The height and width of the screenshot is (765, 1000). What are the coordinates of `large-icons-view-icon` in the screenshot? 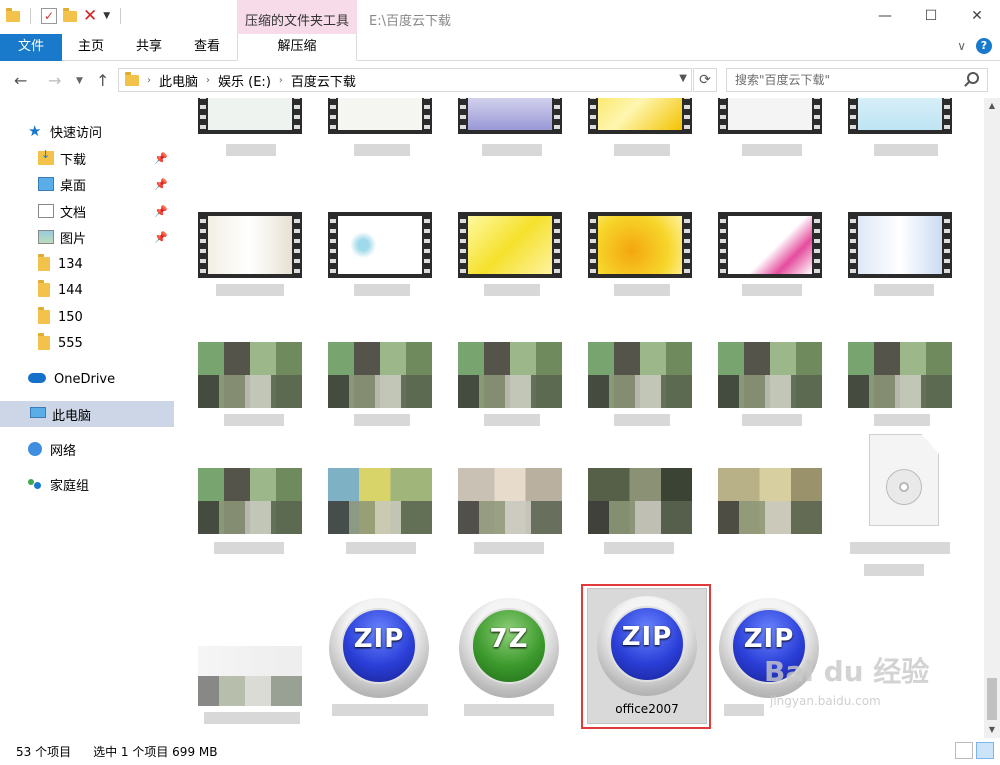 It's located at (985, 750).